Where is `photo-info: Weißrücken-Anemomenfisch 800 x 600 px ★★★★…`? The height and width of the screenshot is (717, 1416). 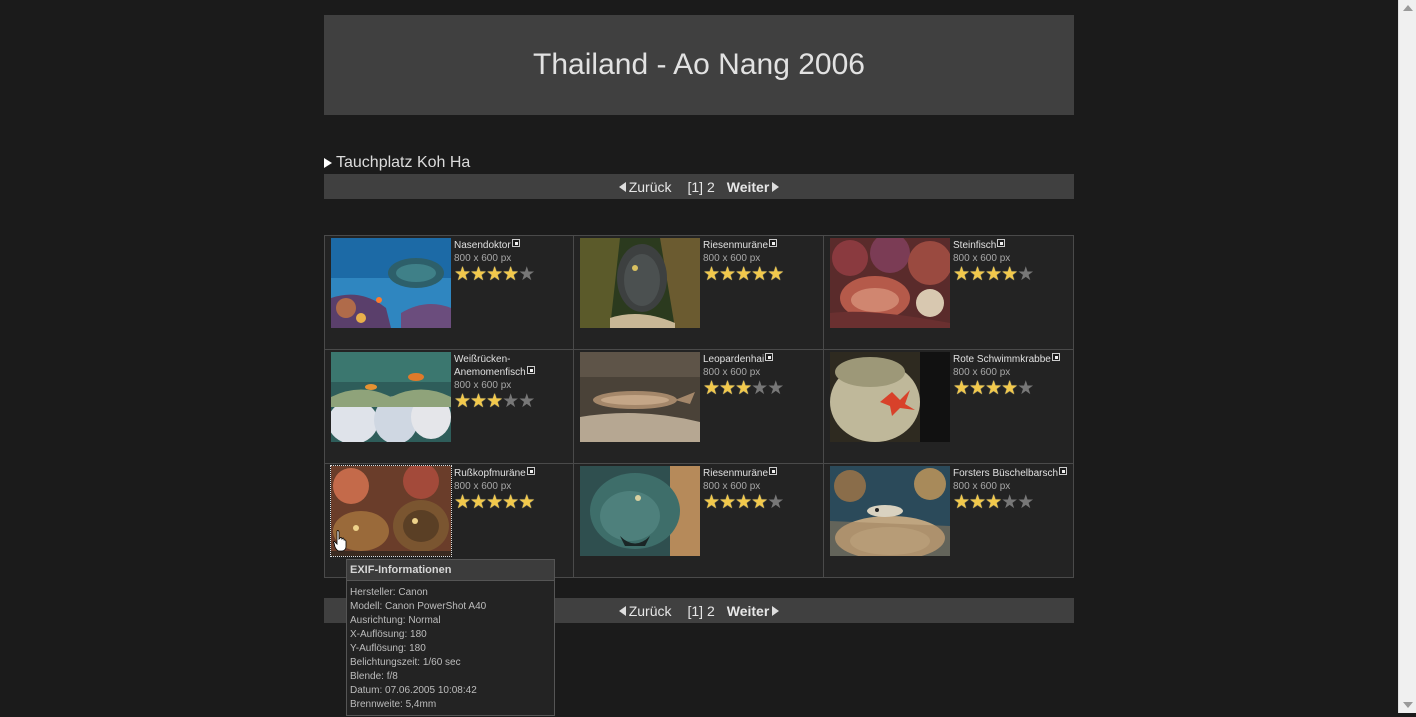 photo-info: Weißrücken-Anemomenfisch 800 x 600 px ★★★★… is located at coordinates (511, 382).